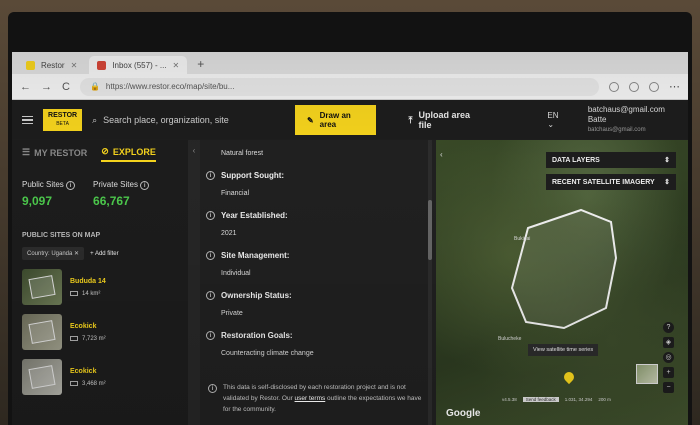  What do you see at coordinates (563, 350) in the screenshot?
I see `satellite-timeseries-tooltip: View satellite time series` at bounding box center [563, 350].